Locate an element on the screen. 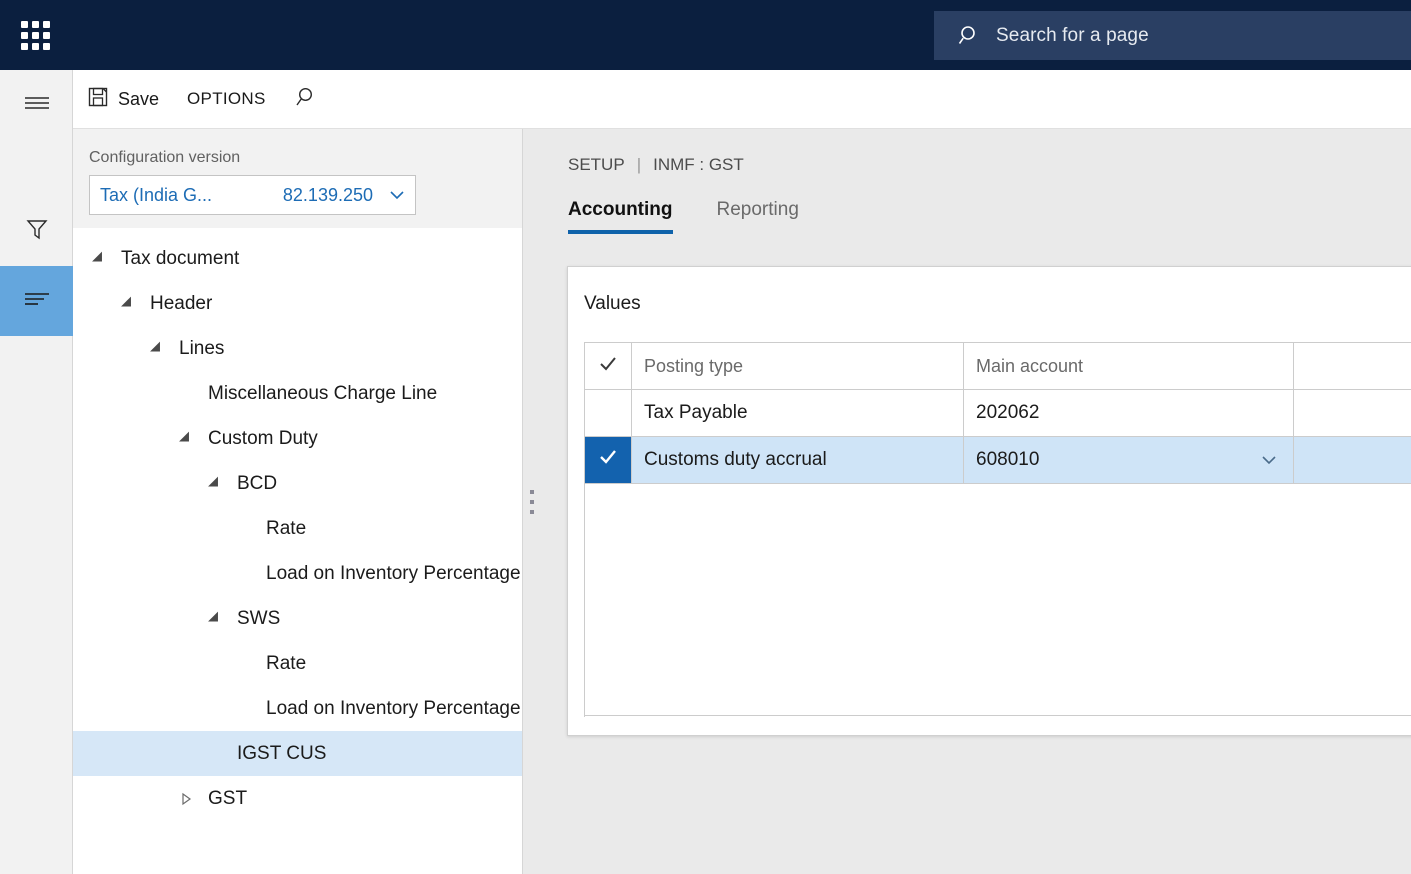 The height and width of the screenshot is (874, 1411). cell-main-account-value: 608010 is located at coordinates (1008, 459).